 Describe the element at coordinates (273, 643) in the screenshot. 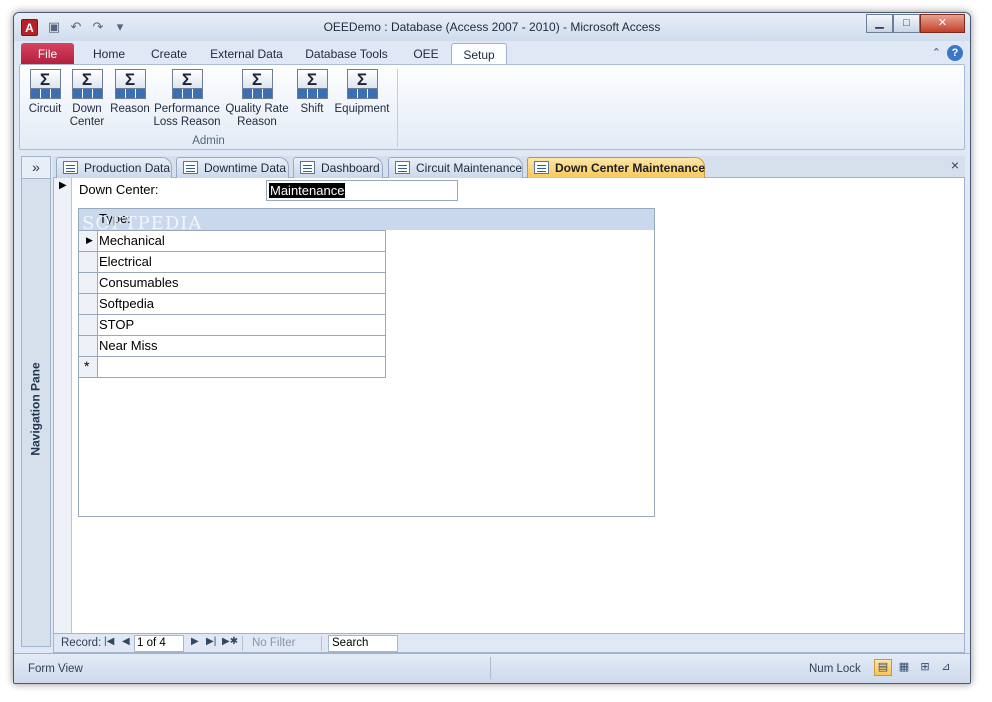

I see `no-filter-button: No Filter` at that location.